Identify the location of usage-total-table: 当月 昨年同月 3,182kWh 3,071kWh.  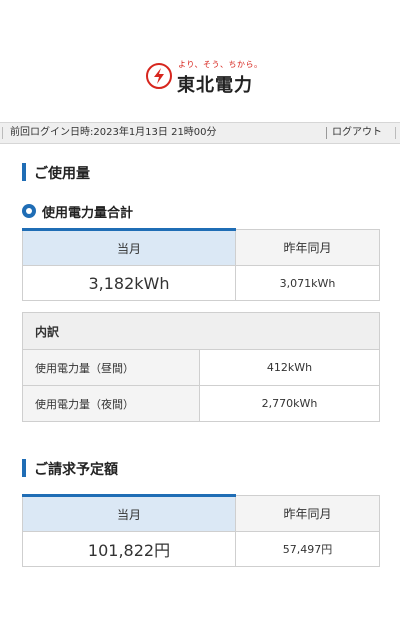
(201, 264).